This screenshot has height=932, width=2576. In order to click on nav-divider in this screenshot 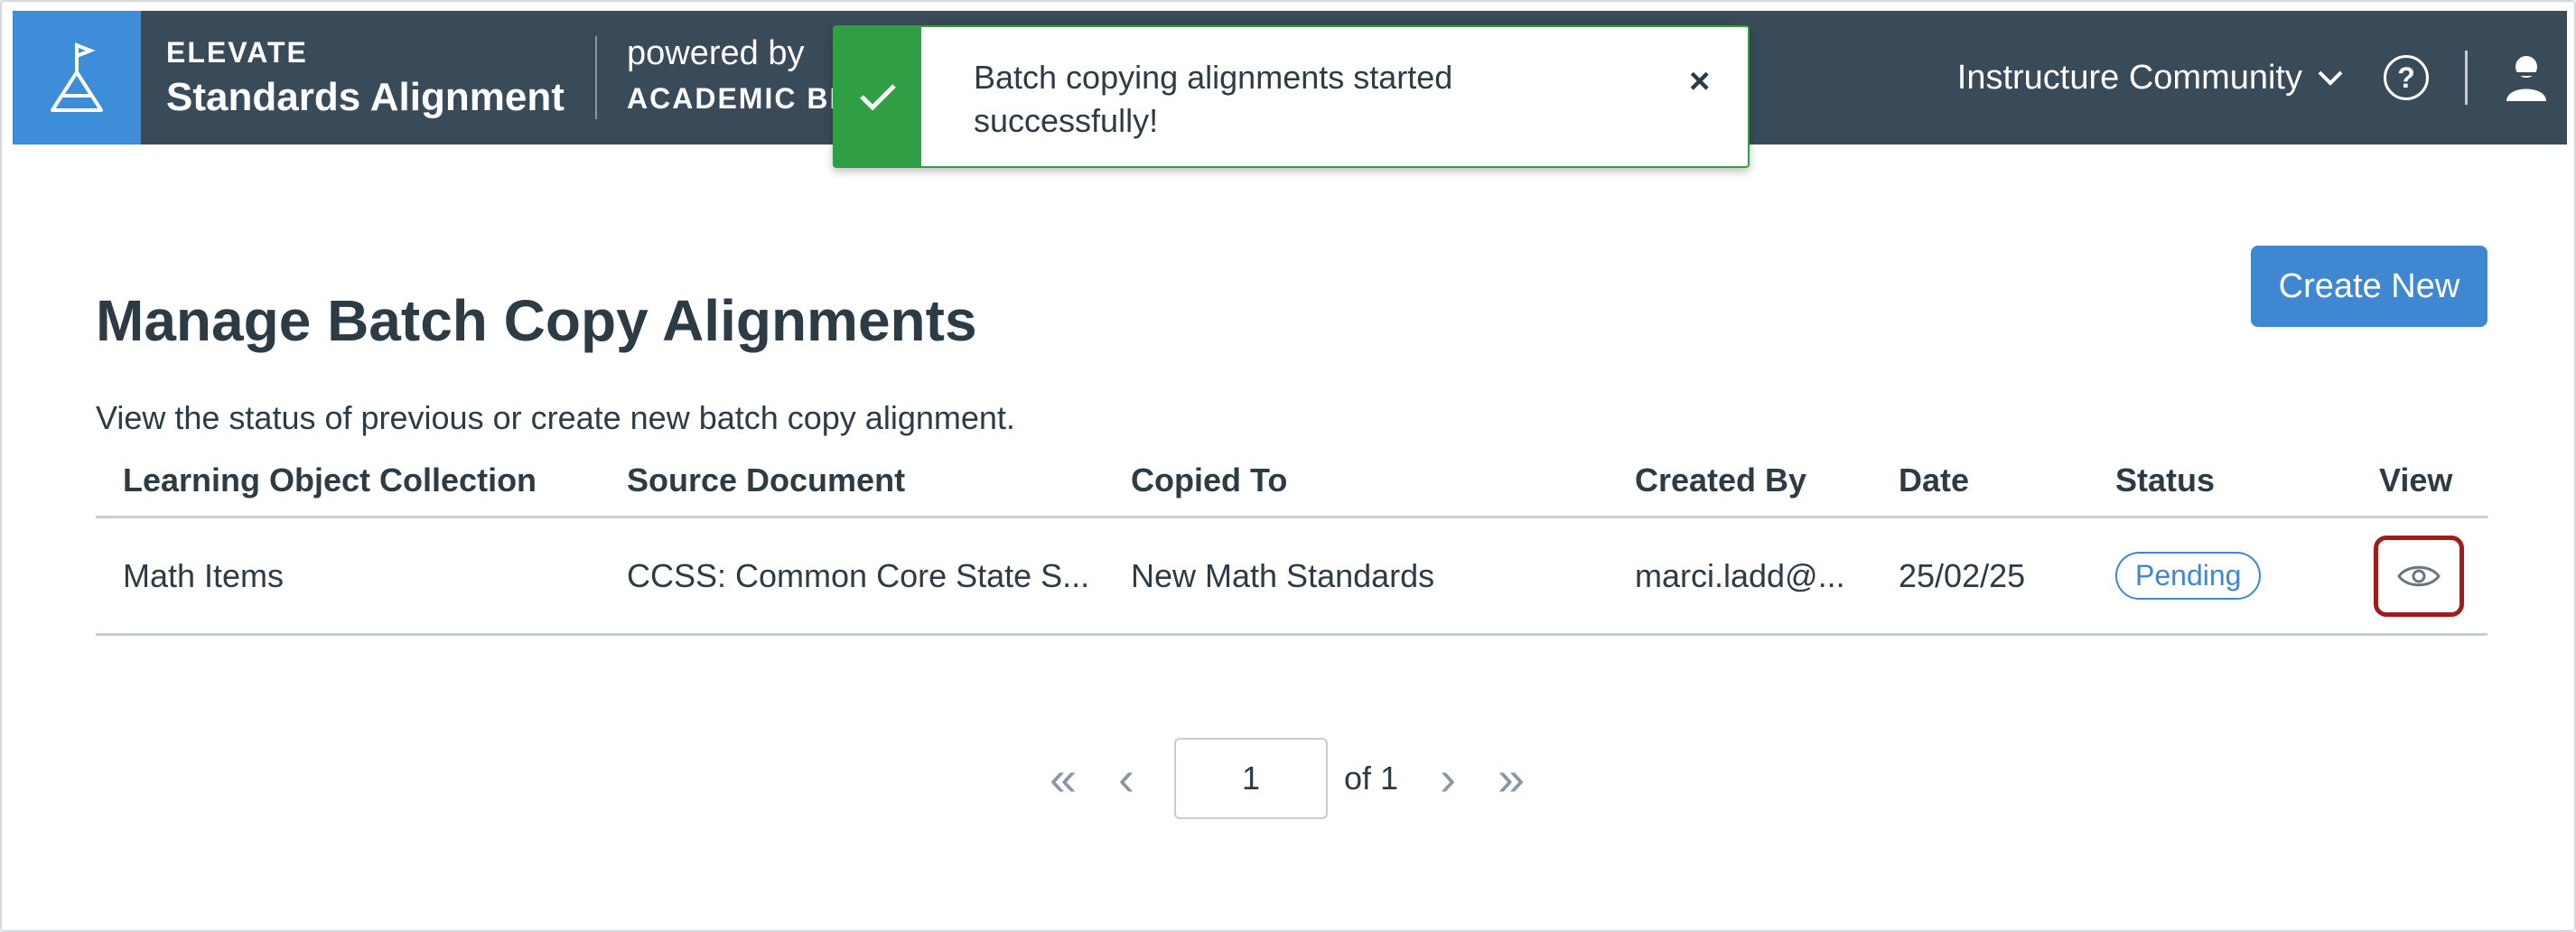, I will do `click(2466, 78)`.